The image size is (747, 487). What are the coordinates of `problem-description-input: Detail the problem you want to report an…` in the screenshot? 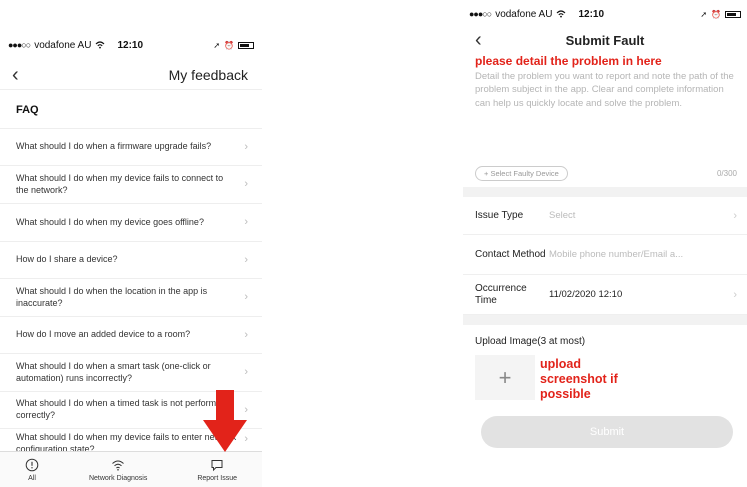 It's located at (607, 90).